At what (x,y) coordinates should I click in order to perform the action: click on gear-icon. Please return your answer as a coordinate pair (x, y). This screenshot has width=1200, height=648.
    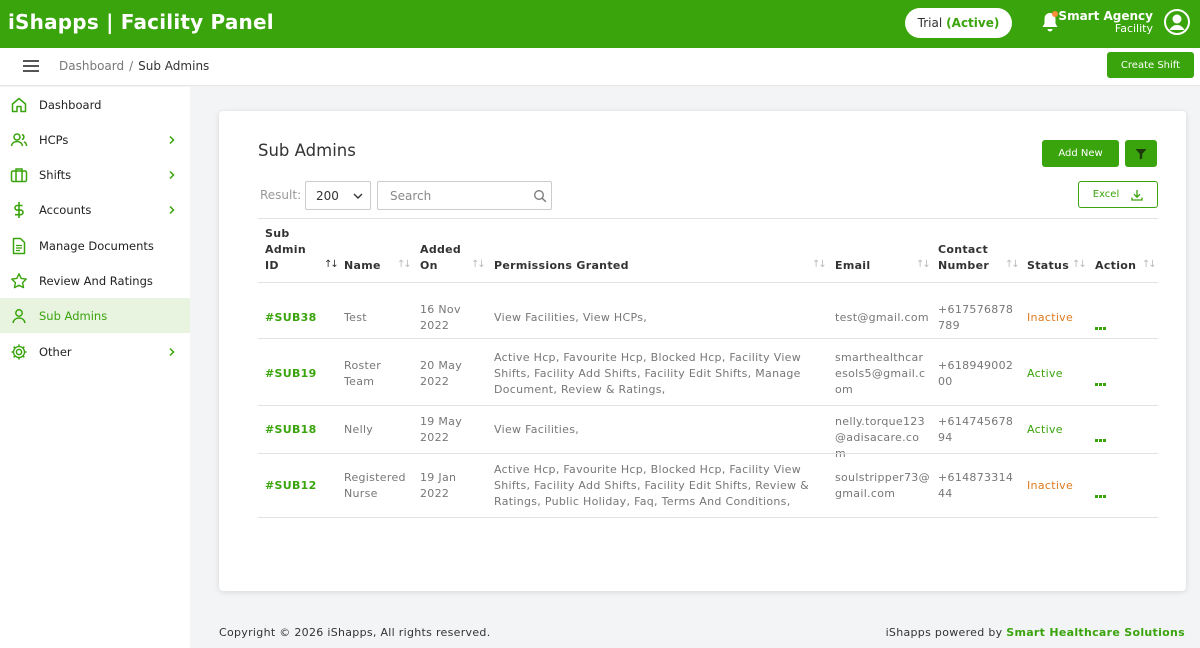
    Looking at the image, I should click on (19, 351).